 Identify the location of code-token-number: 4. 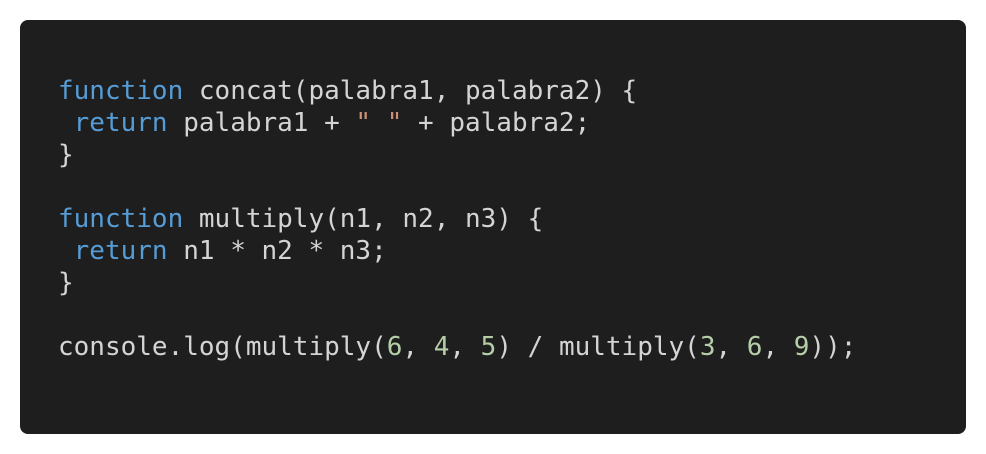
(441, 347).